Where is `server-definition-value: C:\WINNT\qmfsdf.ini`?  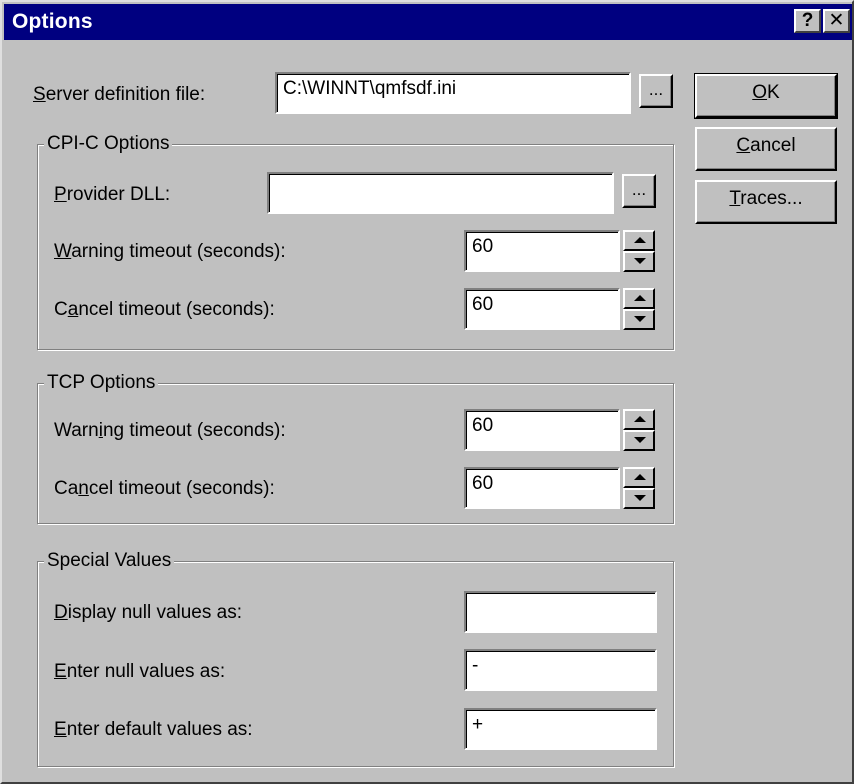
server-definition-value: C:\WINNT\qmfsdf.ini is located at coordinates (370, 88).